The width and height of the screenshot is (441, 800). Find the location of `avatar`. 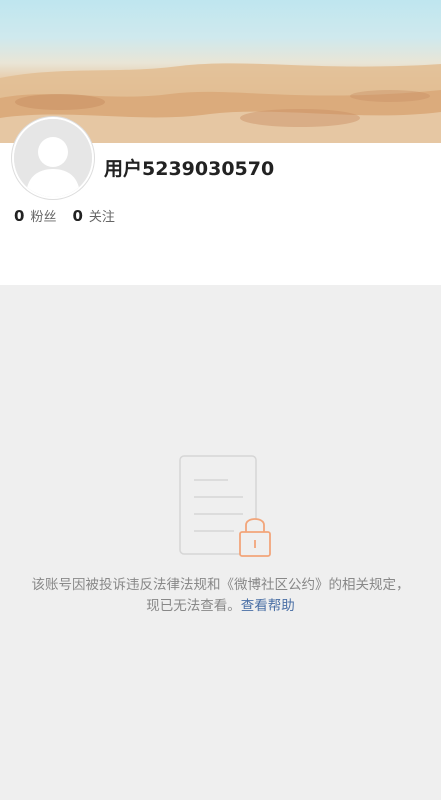

avatar is located at coordinates (53, 158).